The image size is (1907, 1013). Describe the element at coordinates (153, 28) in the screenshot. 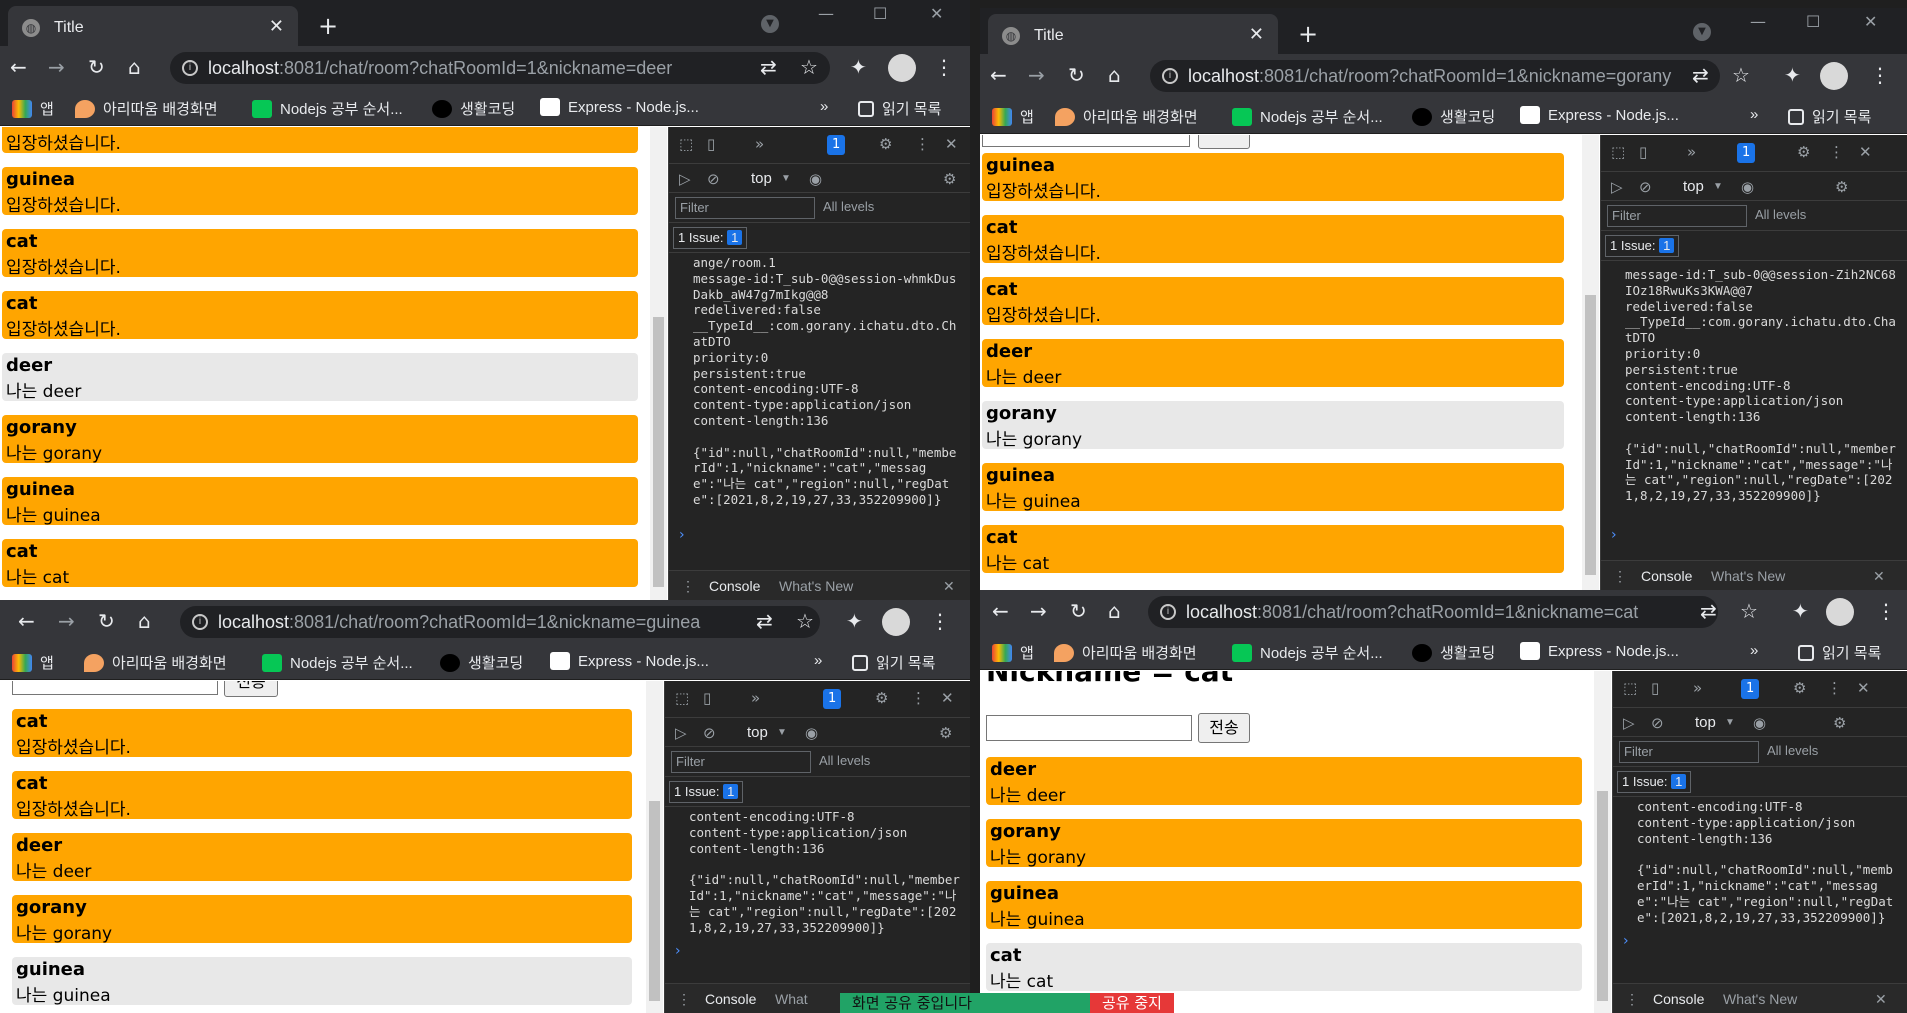

I see `browser-tab: ◍ Title ✕` at that location.